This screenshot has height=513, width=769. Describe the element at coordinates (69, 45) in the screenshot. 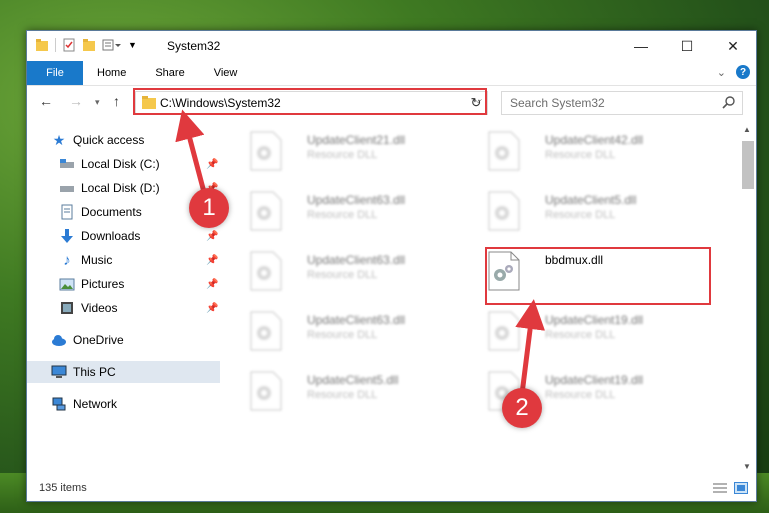

I see `properties-icon` at that location.